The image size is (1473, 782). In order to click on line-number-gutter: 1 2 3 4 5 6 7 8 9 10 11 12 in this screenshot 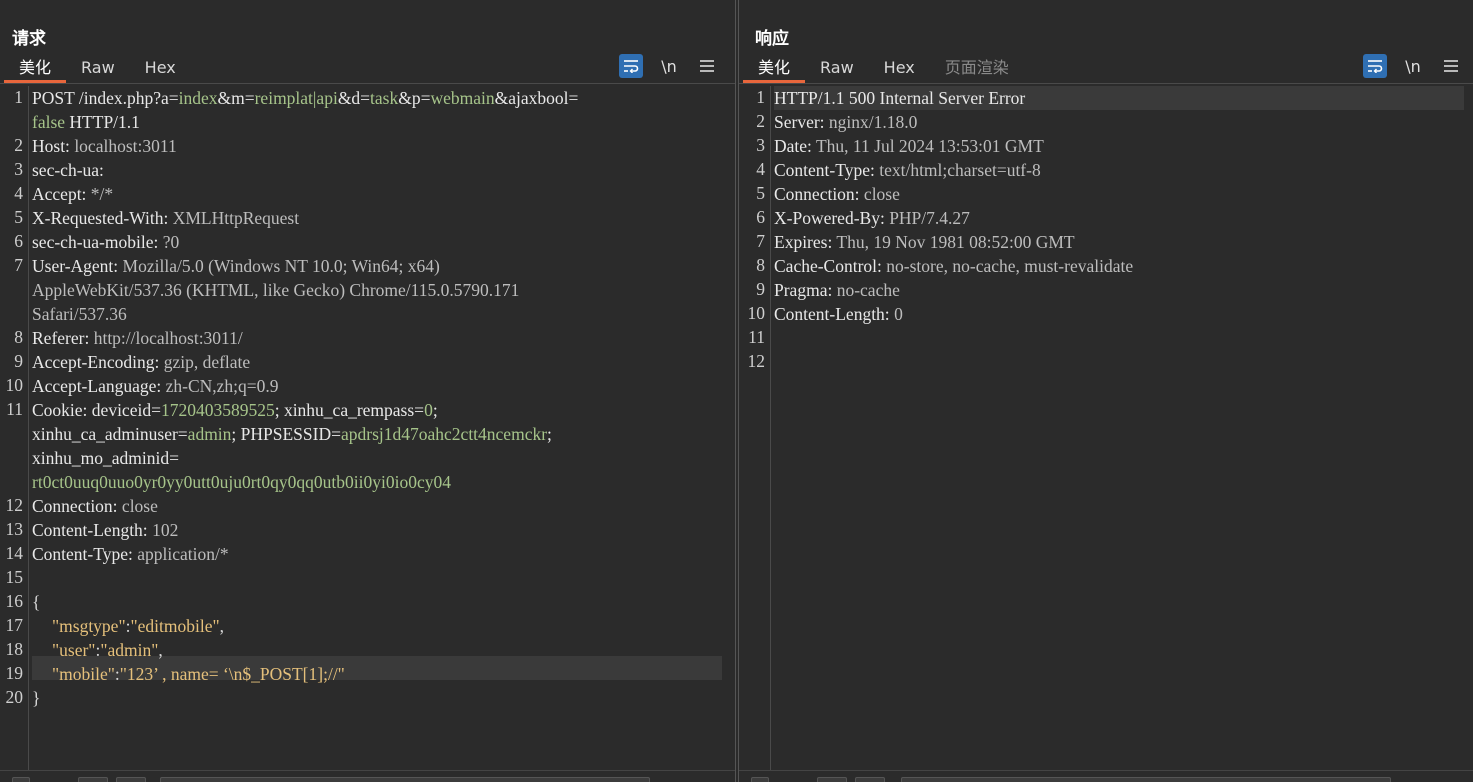, I will do `click(755, 428)`.